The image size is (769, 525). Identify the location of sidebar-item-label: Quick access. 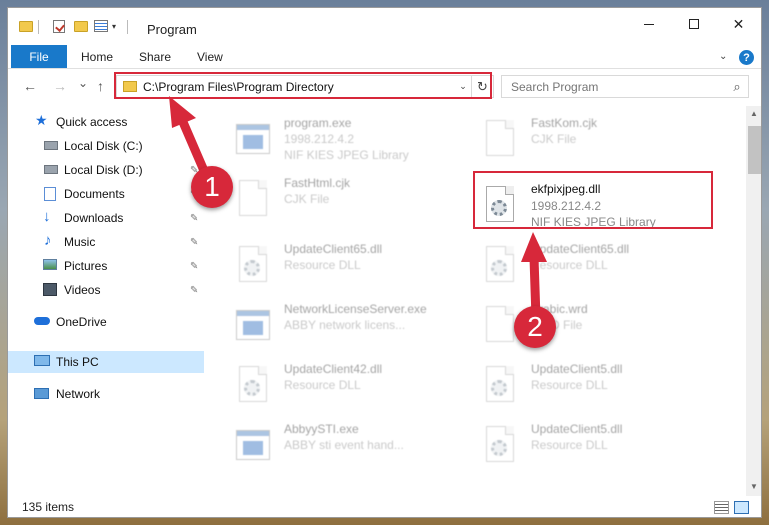
(92, 122).